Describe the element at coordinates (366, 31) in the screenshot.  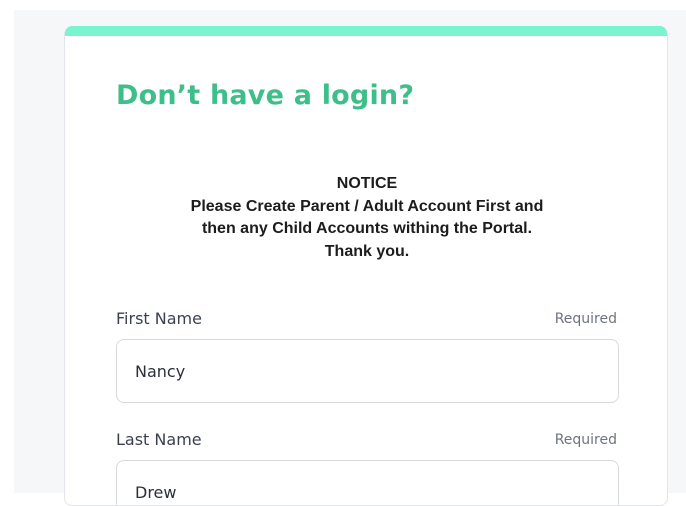
I see `card-accent-bar` at that location.